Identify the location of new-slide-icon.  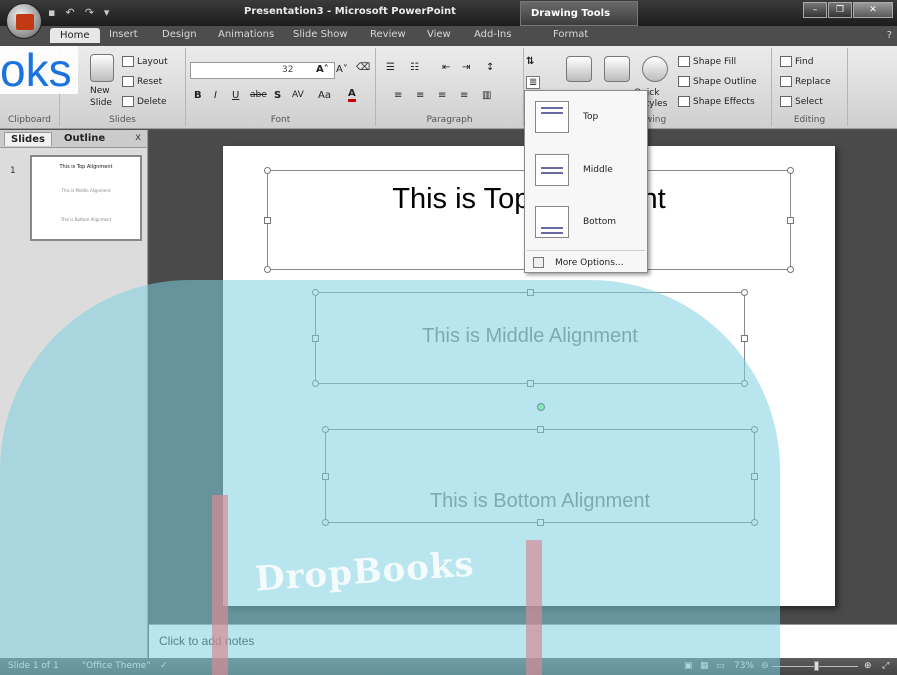
(102, 68).